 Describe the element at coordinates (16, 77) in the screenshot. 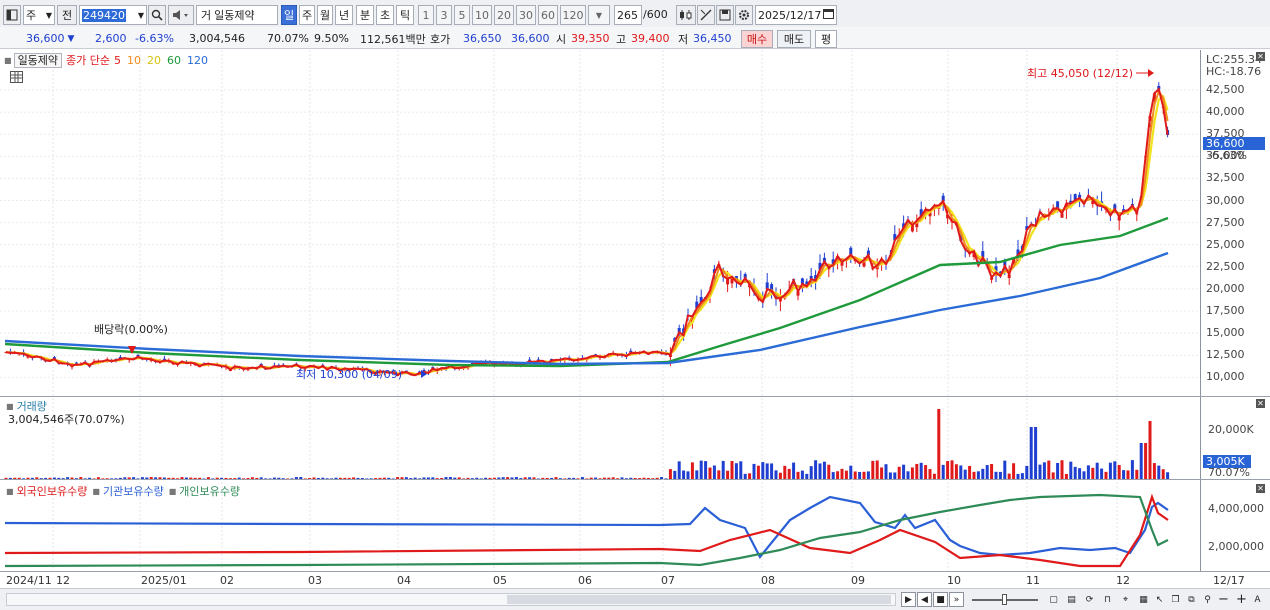

I see `table-view-icon` at that location.